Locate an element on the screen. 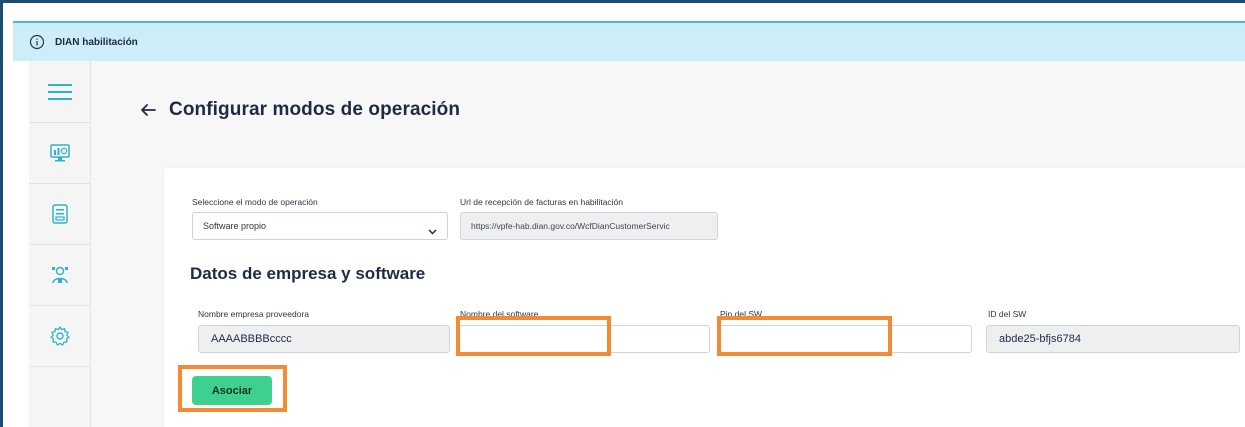  environment-label: DIAN habilitación is located at coordinates (96, 42).